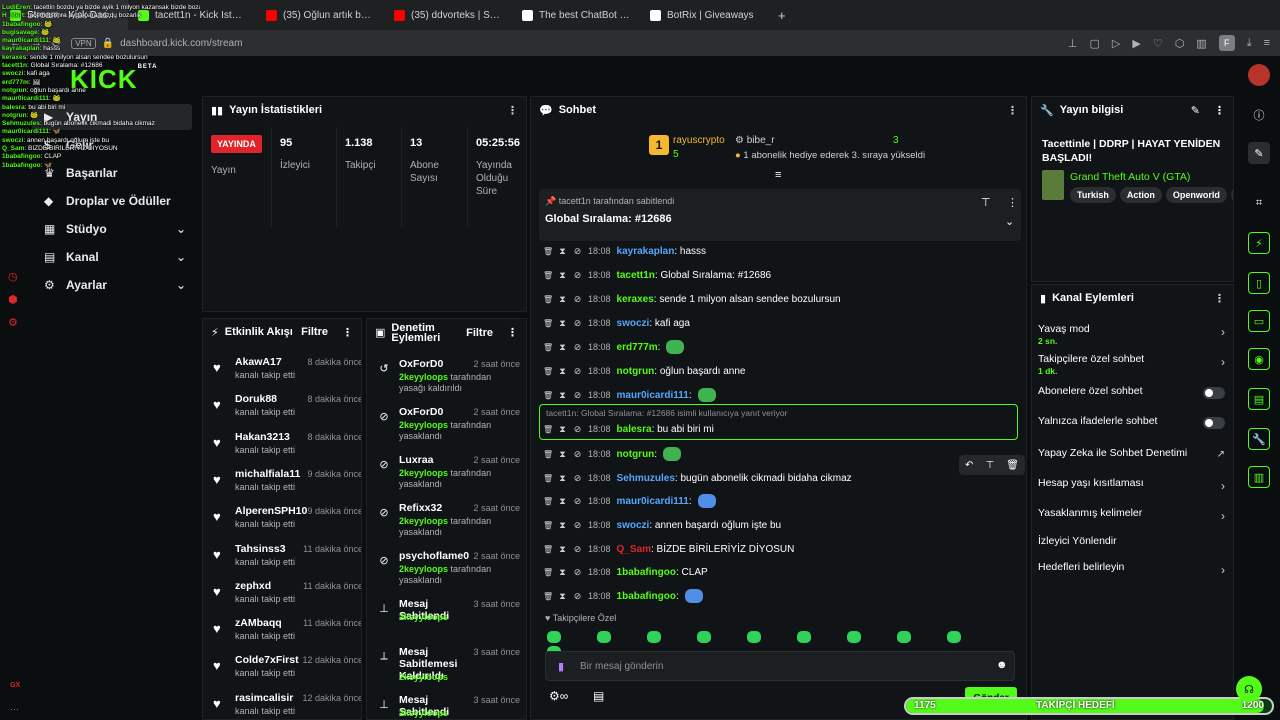 This screenshot has width=1280, height=720. Describe the element at coordinates (782, 15) in the screenshot. I see `new-tab-button: +` at that location.